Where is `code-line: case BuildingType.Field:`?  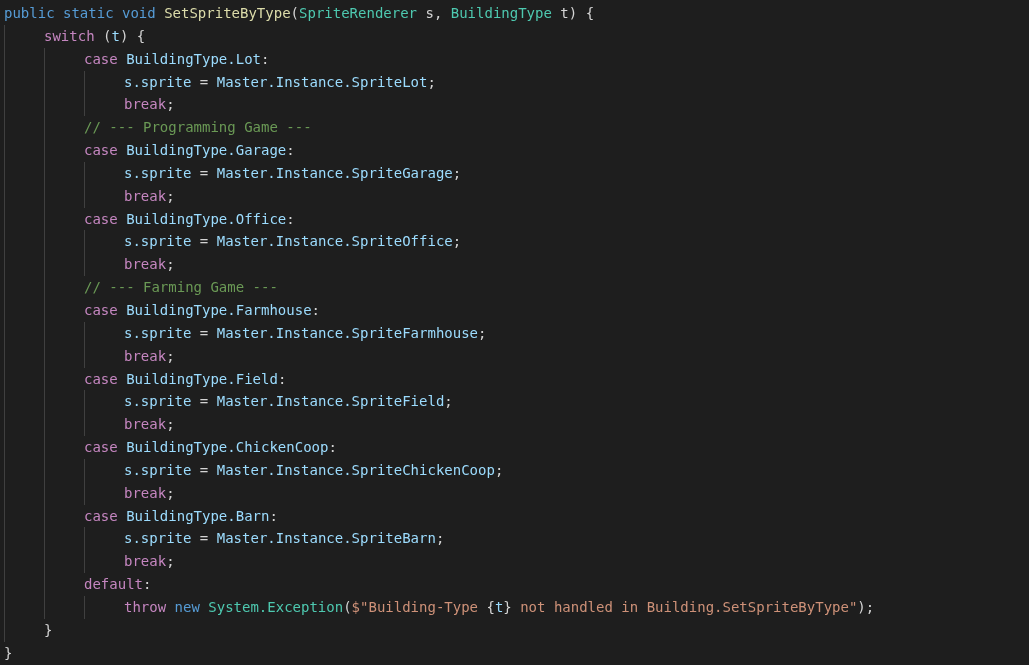 code-line: case BuildingType.Field: is located at coordinates (185, 379).